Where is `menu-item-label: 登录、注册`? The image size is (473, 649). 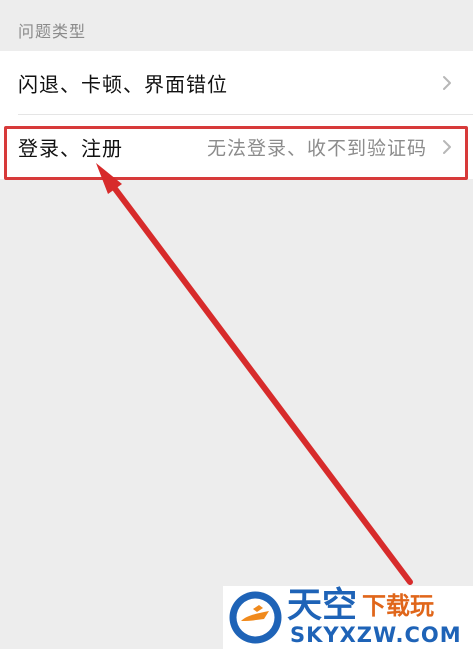
menu-item-label: 登录、注册 is located at coordinates (70, 148).